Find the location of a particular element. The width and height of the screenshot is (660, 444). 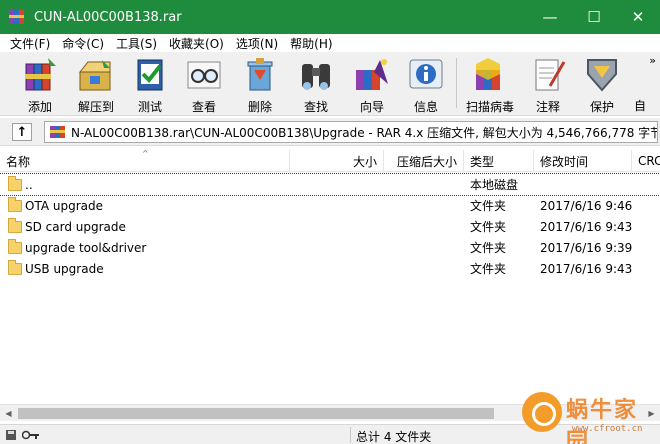

list-item: USB upgrade 文件夹 2017/6/16 9:43 is located at coordinates (330, 268).